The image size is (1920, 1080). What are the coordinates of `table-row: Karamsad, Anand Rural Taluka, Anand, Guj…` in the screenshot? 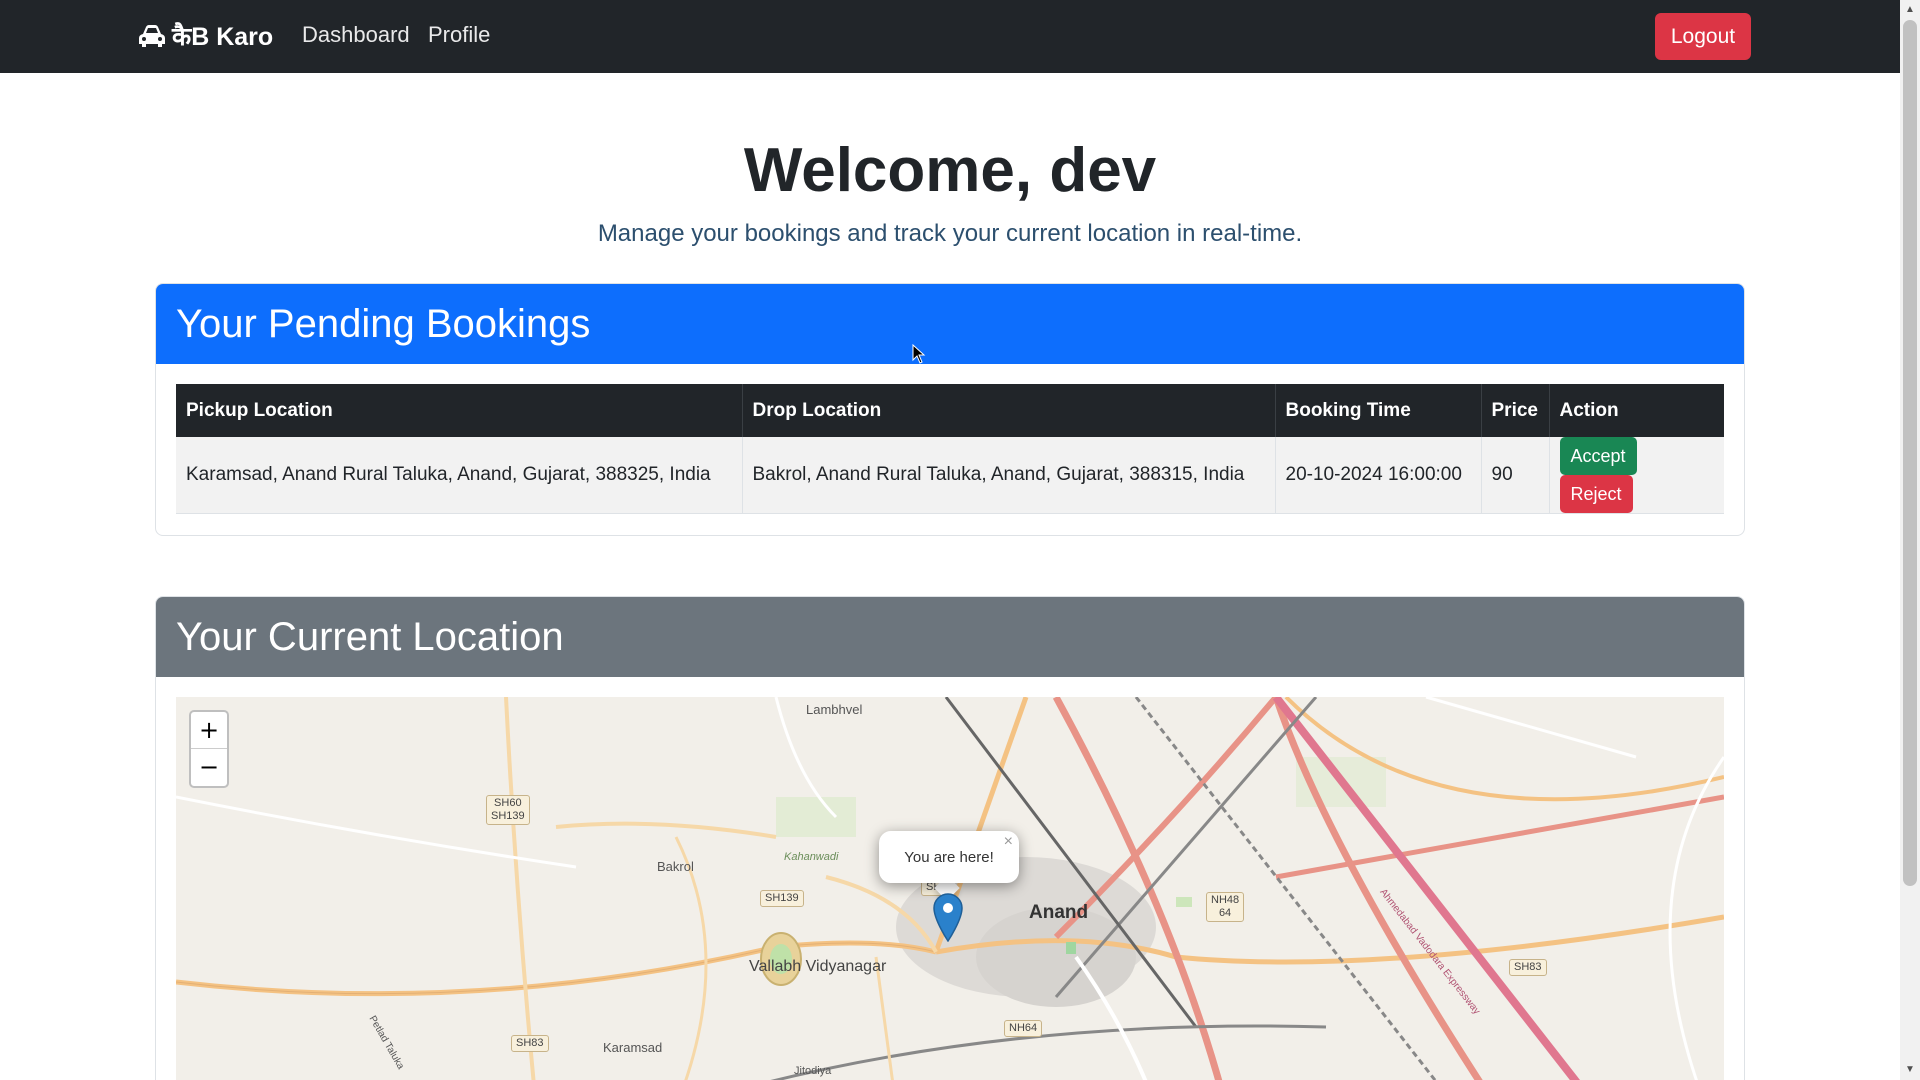 It's located at (950, 475).